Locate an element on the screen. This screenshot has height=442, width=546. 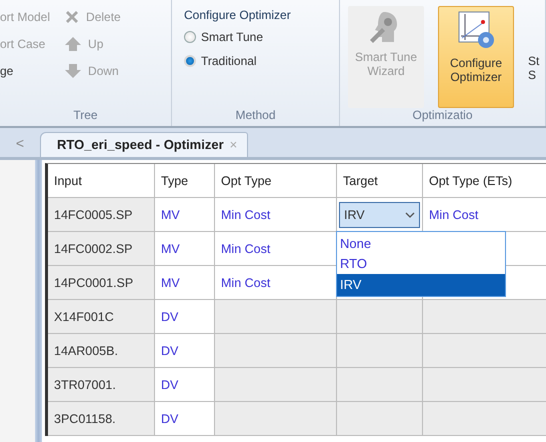
document-tab: RTO_eri_speed - Optimizer × is located at coordinates (144, 144).